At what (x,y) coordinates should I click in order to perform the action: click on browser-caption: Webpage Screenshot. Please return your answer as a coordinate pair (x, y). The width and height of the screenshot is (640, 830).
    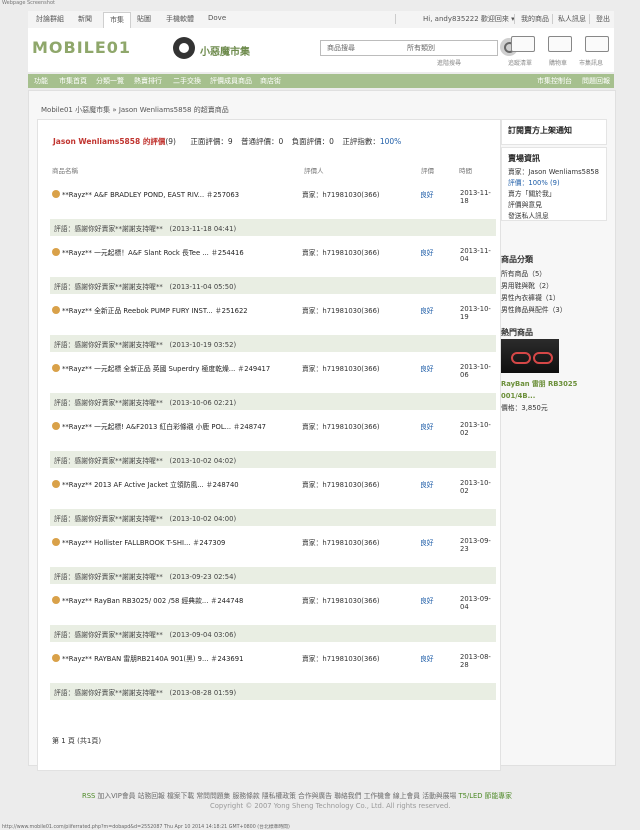
    Looking at the image, I should click on (28, 3).